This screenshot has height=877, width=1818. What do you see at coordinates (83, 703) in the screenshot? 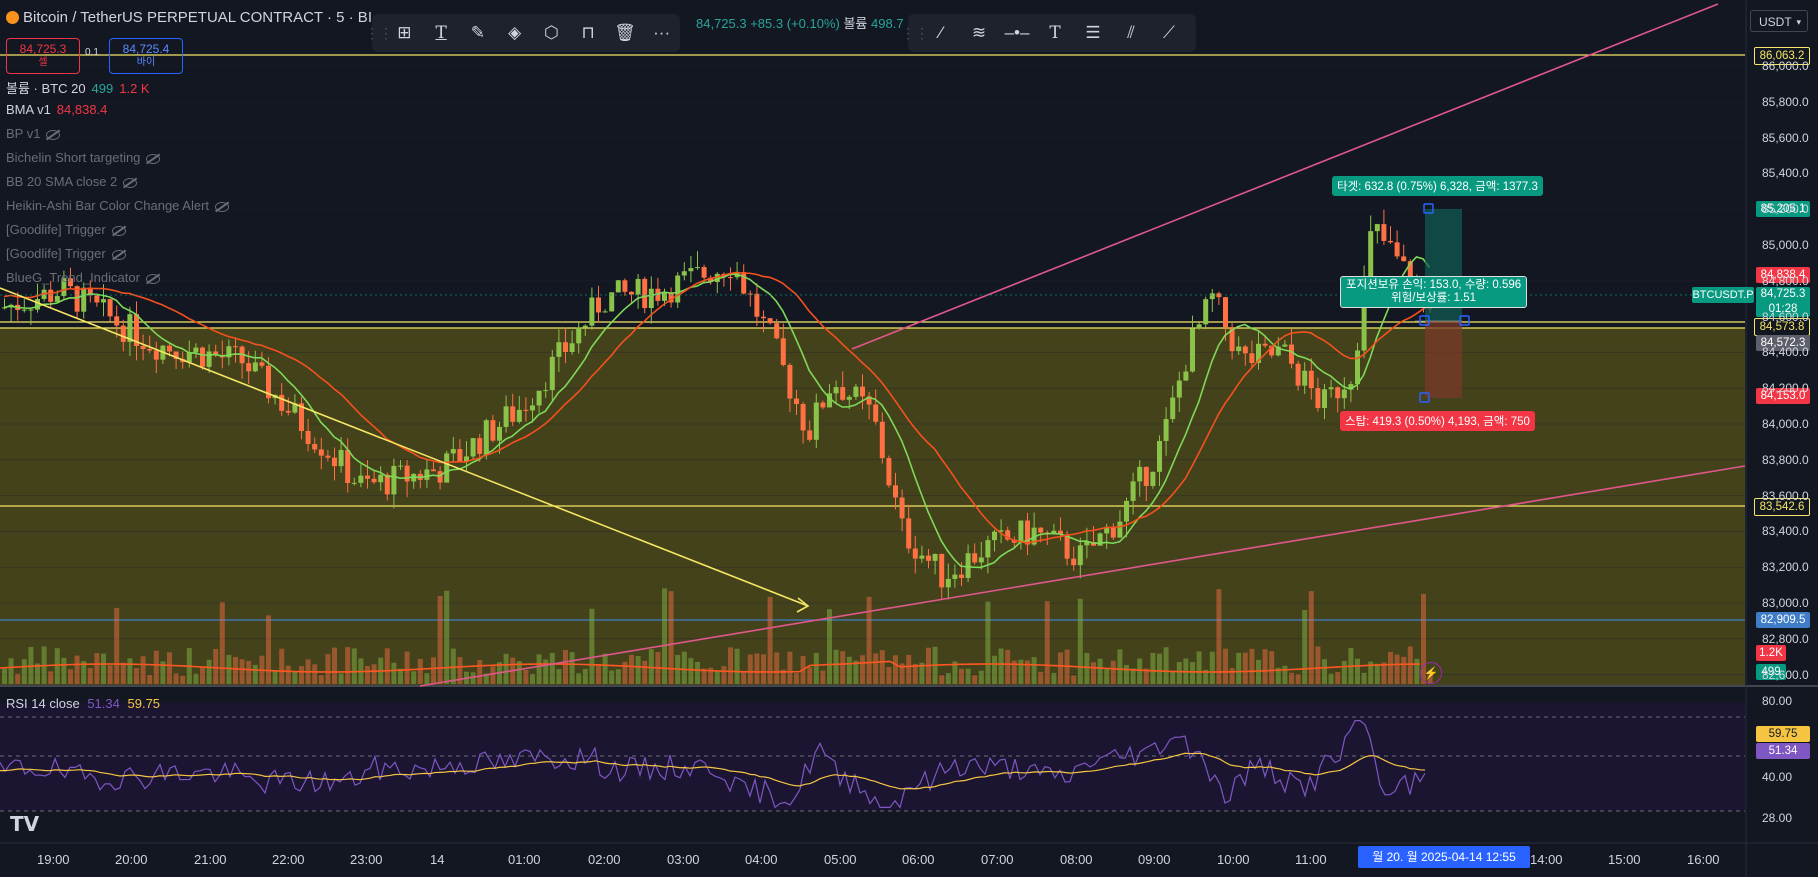
I see `rsi-legend: RSI 14 close 51.34 59.75` at bounding box center [83, 703].